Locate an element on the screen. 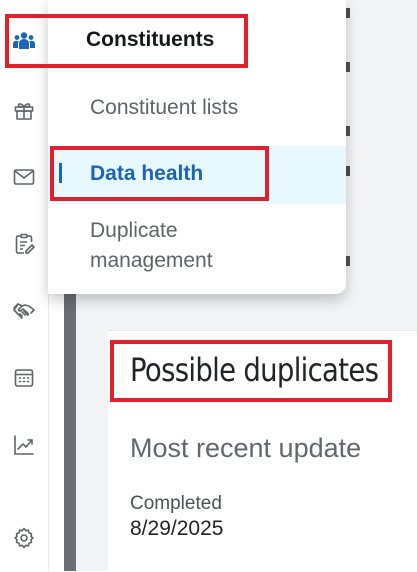 Image resolution: width=417 pixels, height=572 pixels. menu-item-duplicate-management: Duplicate management is located at coordinates (197, 244).